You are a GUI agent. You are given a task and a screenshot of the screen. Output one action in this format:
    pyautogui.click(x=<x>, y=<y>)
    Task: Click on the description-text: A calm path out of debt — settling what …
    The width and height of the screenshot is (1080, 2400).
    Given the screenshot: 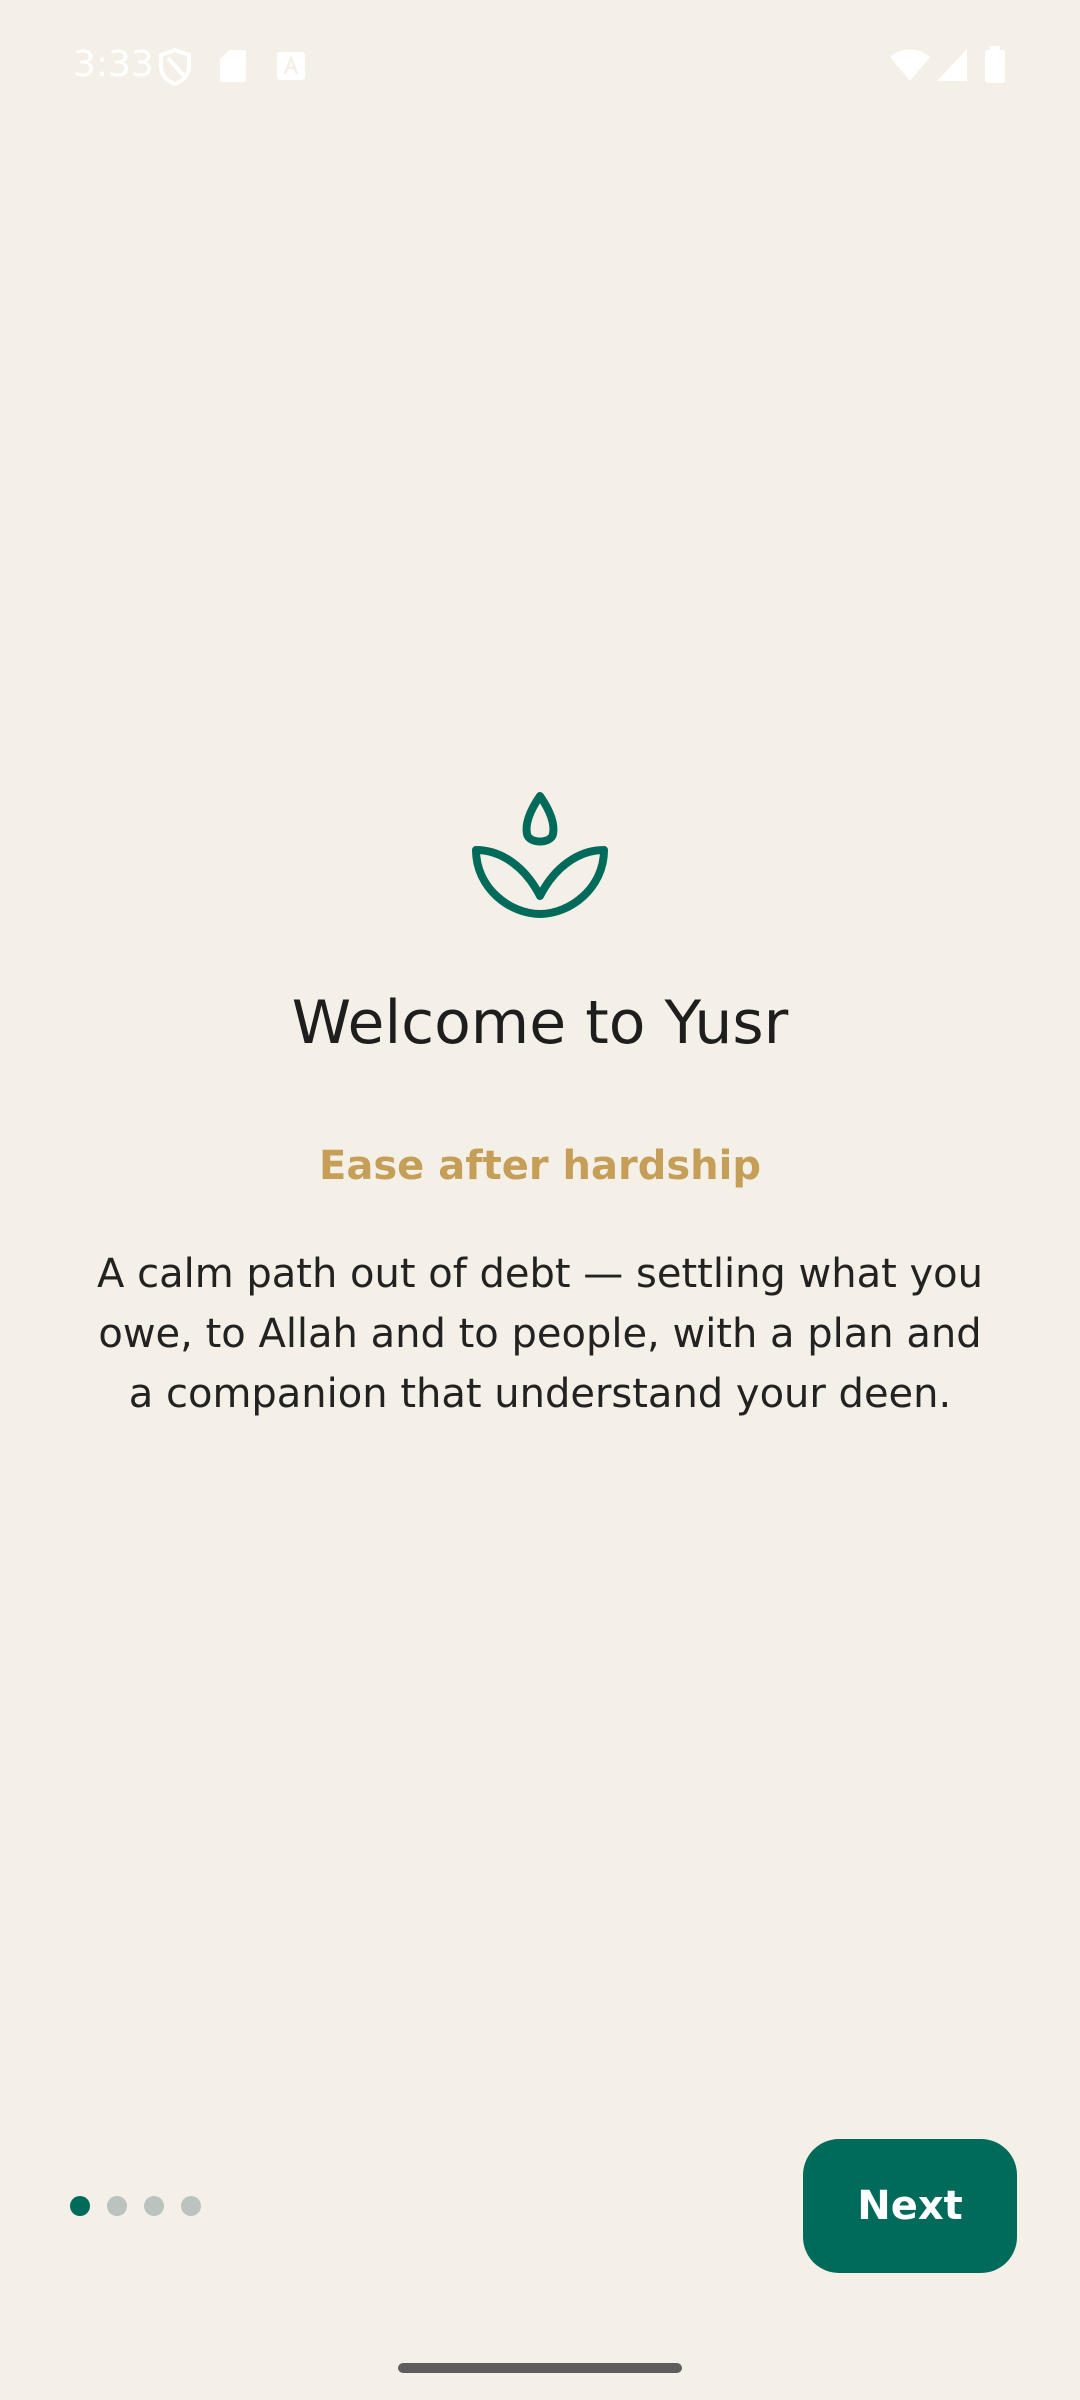 What is the action you would take?
    pyautogui.click(x=540, y=1334)
    